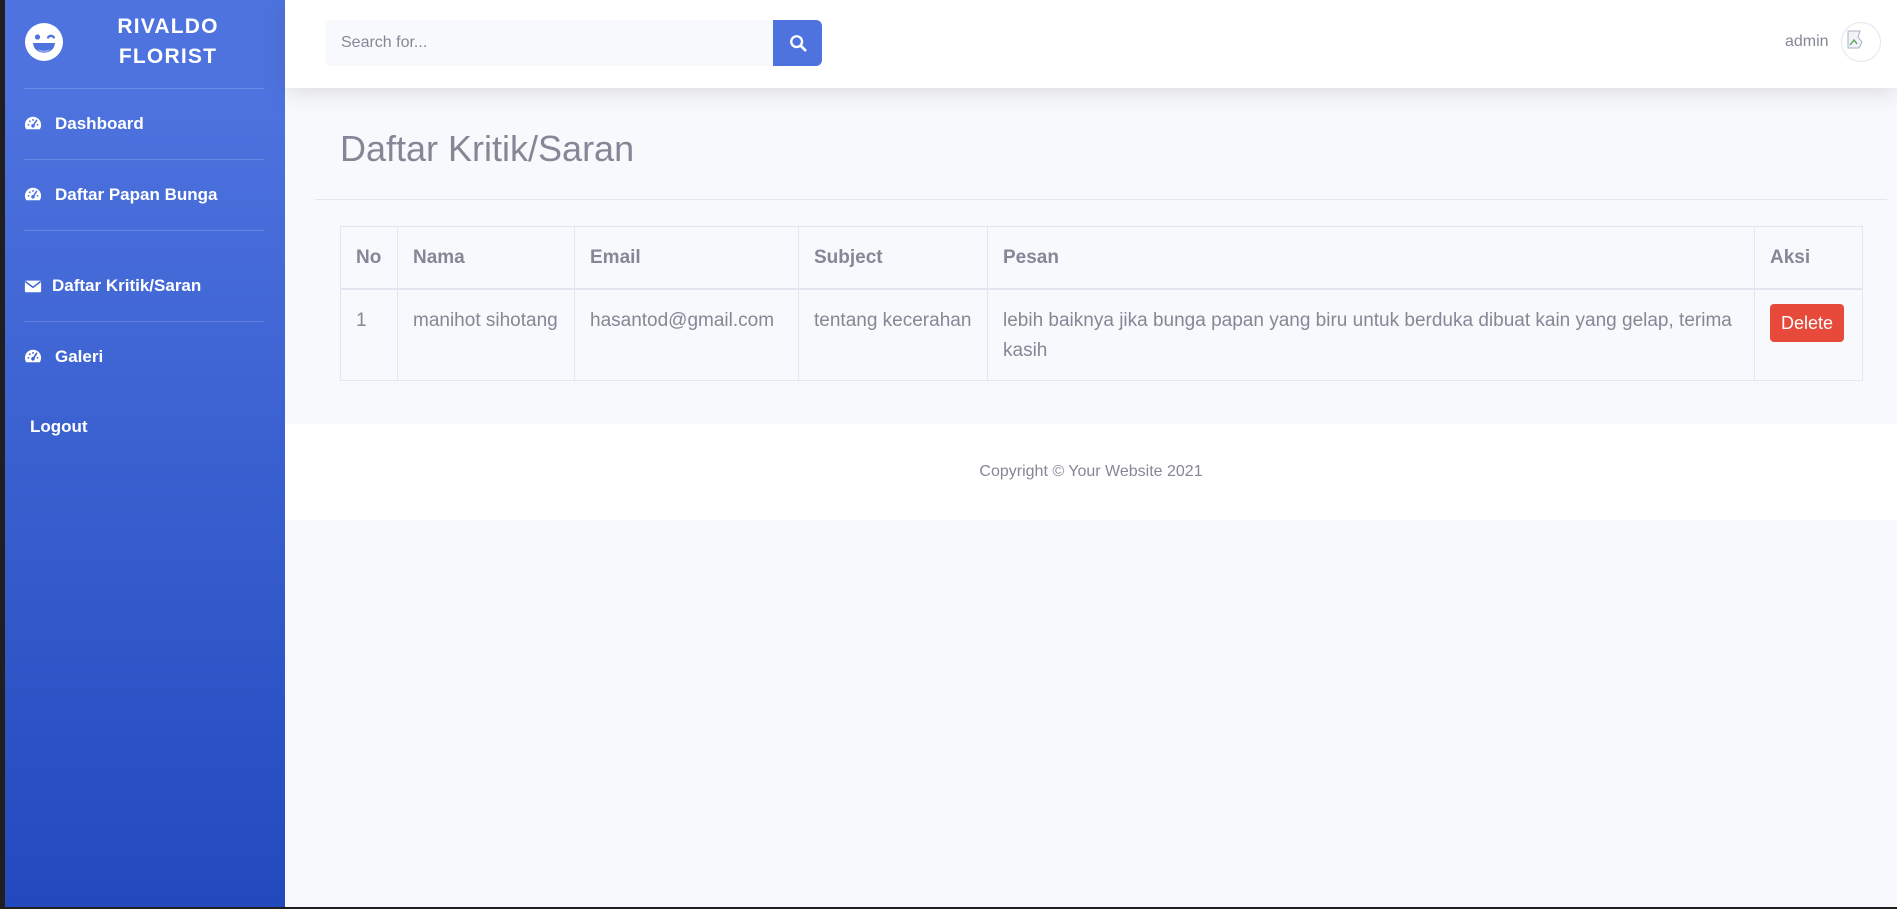  I want to click on delete-button: Delete, so click(1807, 323).